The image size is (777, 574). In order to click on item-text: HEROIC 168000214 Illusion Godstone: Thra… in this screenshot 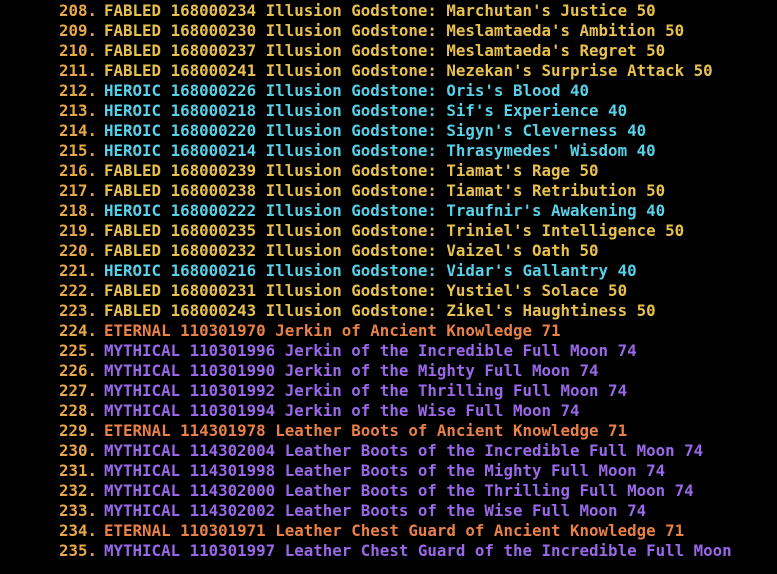, I will do `click(380, 150)`.